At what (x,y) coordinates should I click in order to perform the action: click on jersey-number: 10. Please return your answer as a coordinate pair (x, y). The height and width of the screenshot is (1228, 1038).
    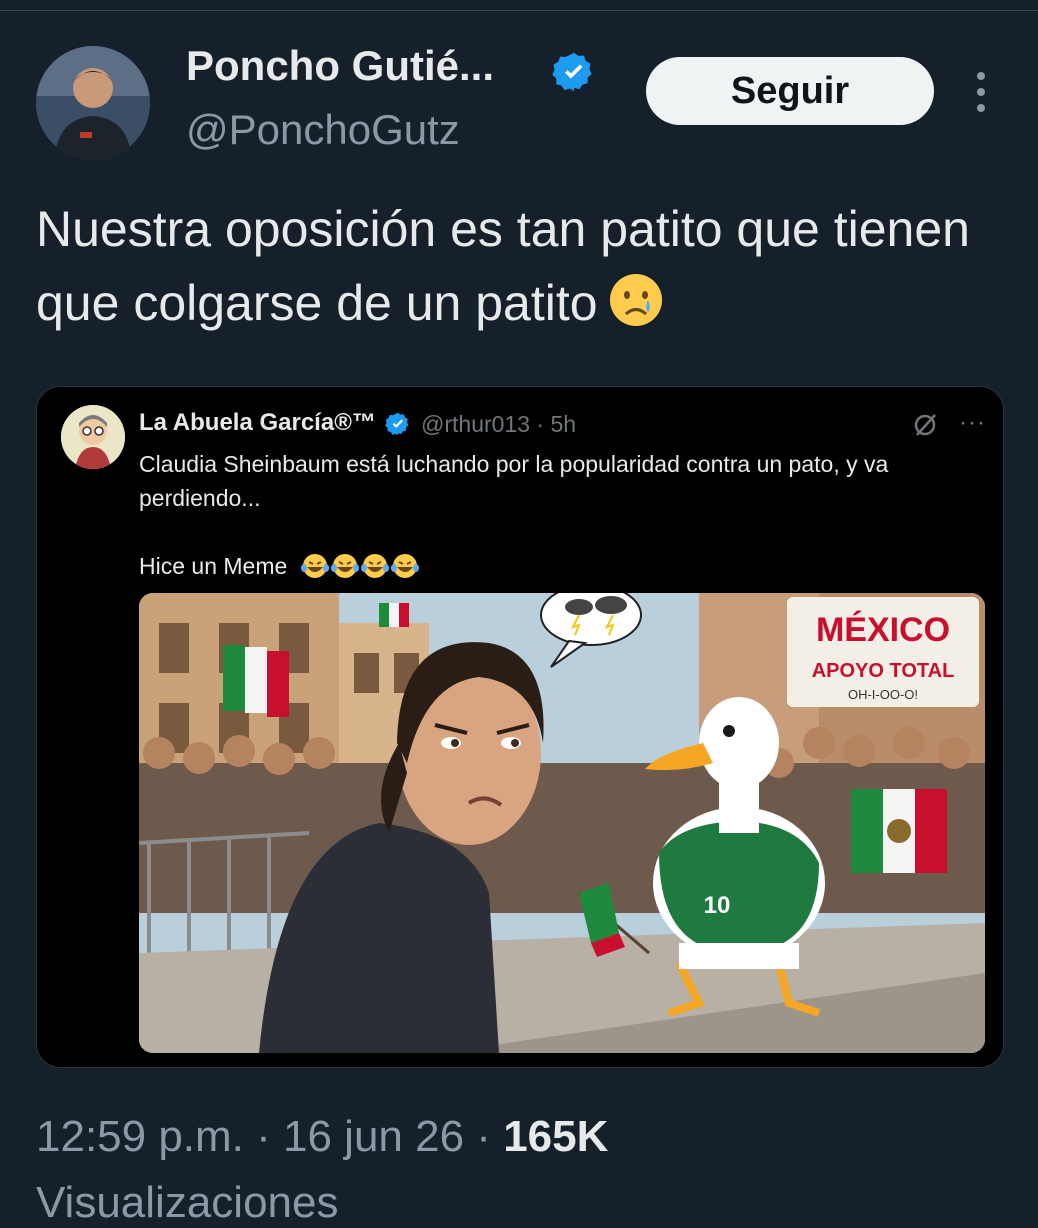
    Looking at the image, I should click on (717, 905).